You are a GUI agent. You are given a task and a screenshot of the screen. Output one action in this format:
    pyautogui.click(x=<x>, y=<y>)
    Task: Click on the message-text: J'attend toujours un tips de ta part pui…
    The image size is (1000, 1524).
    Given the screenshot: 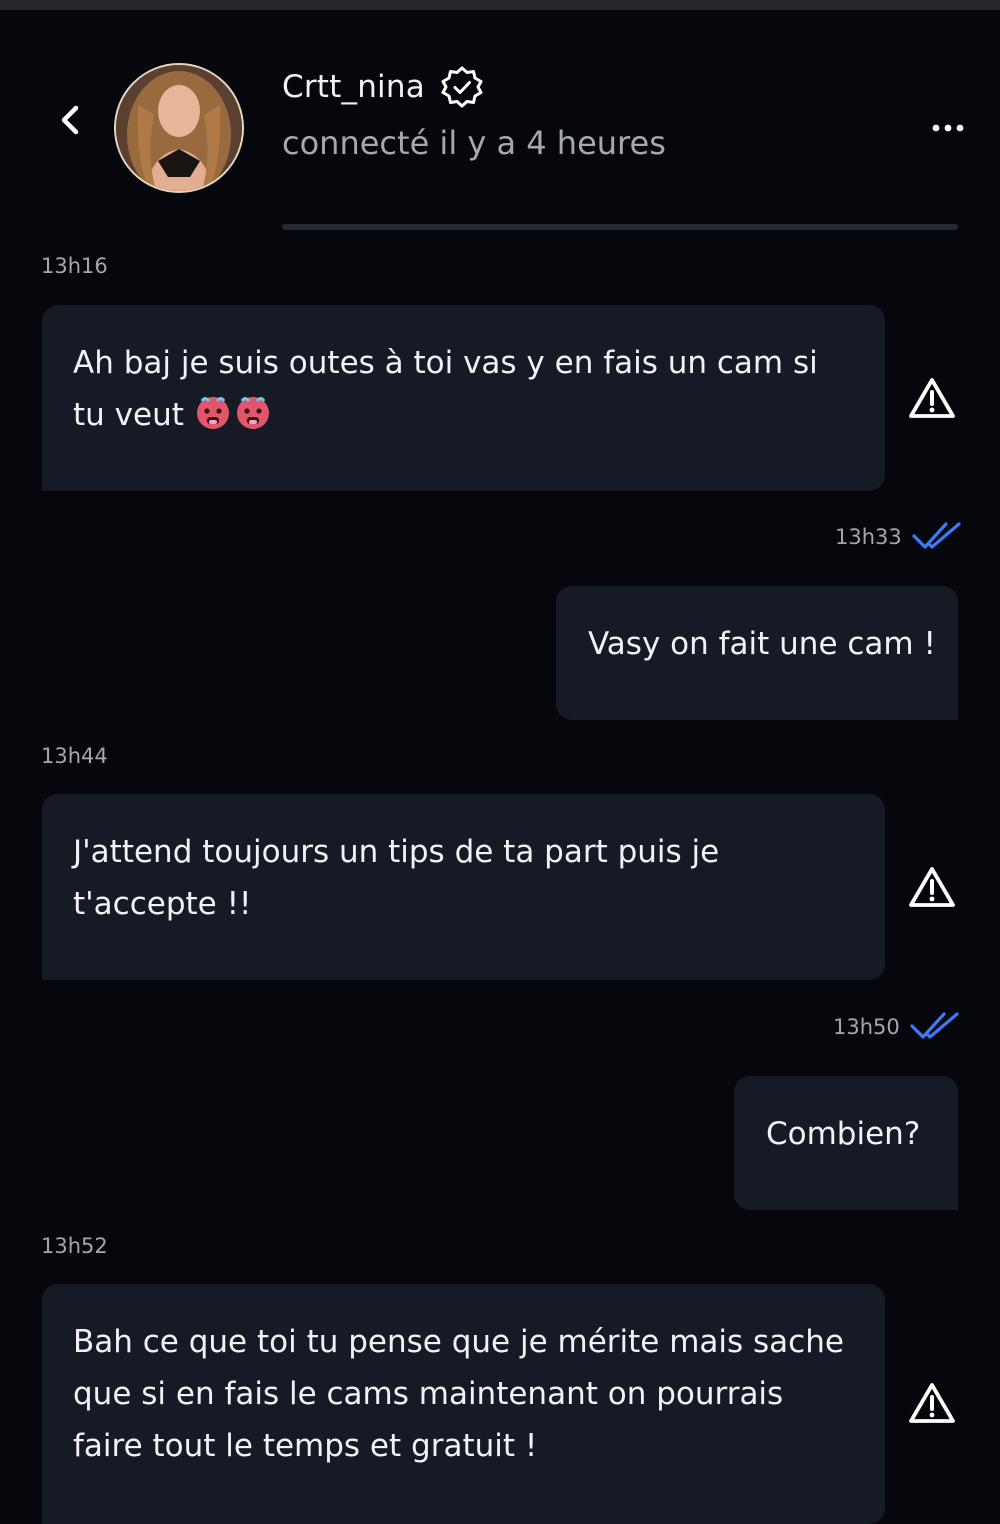 What is the action you would take?
    pyautogui.click(x=396, y=878)
    